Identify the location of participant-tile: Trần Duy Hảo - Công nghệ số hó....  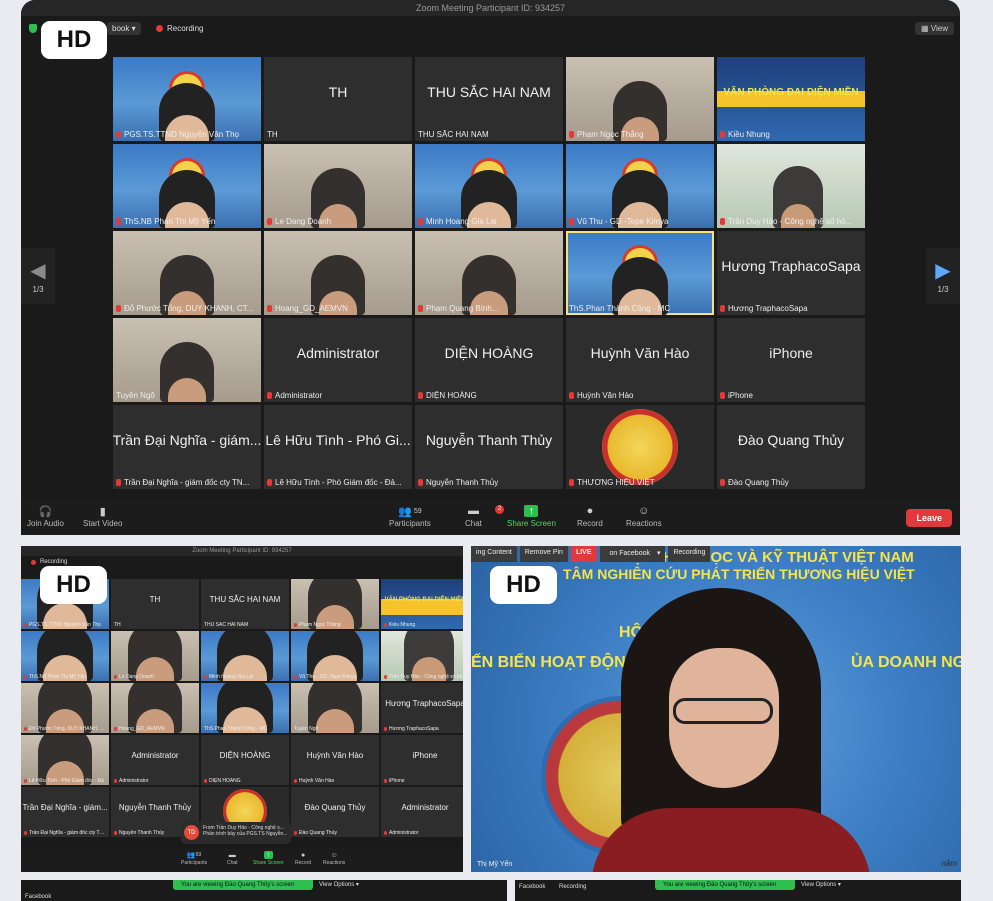
(791, 186).